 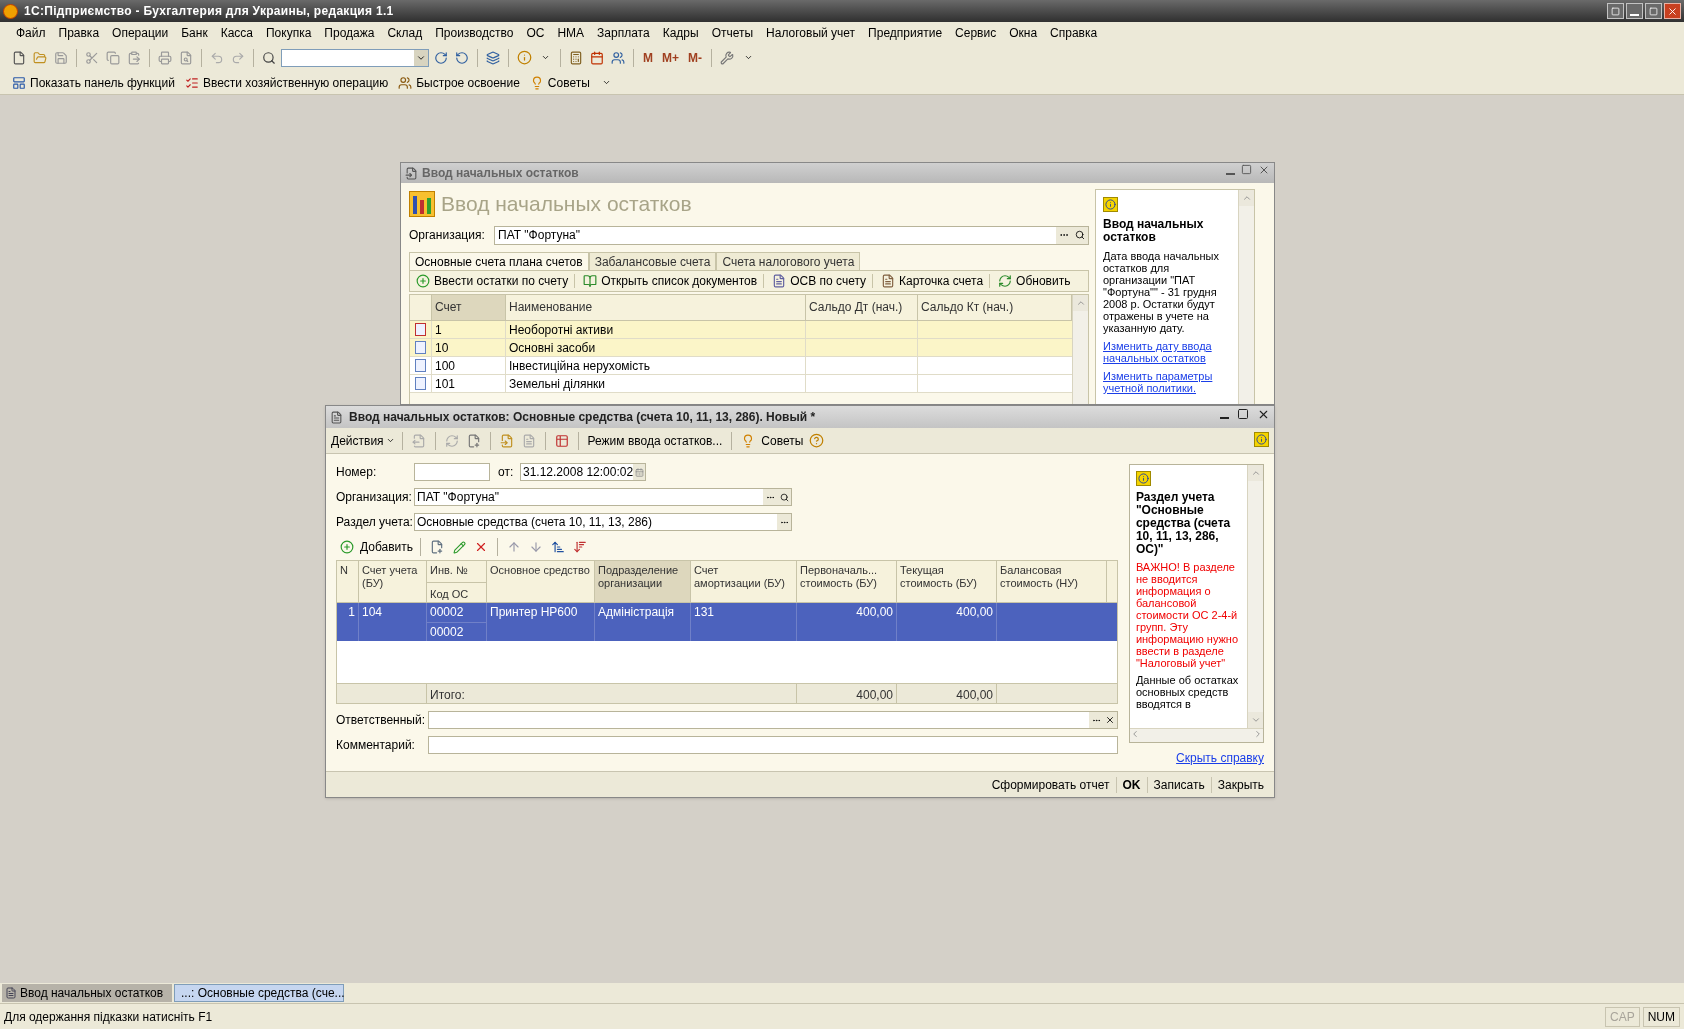 I want to click on dialog-button: Сформировать отчет, so click(x=1050, y=784).